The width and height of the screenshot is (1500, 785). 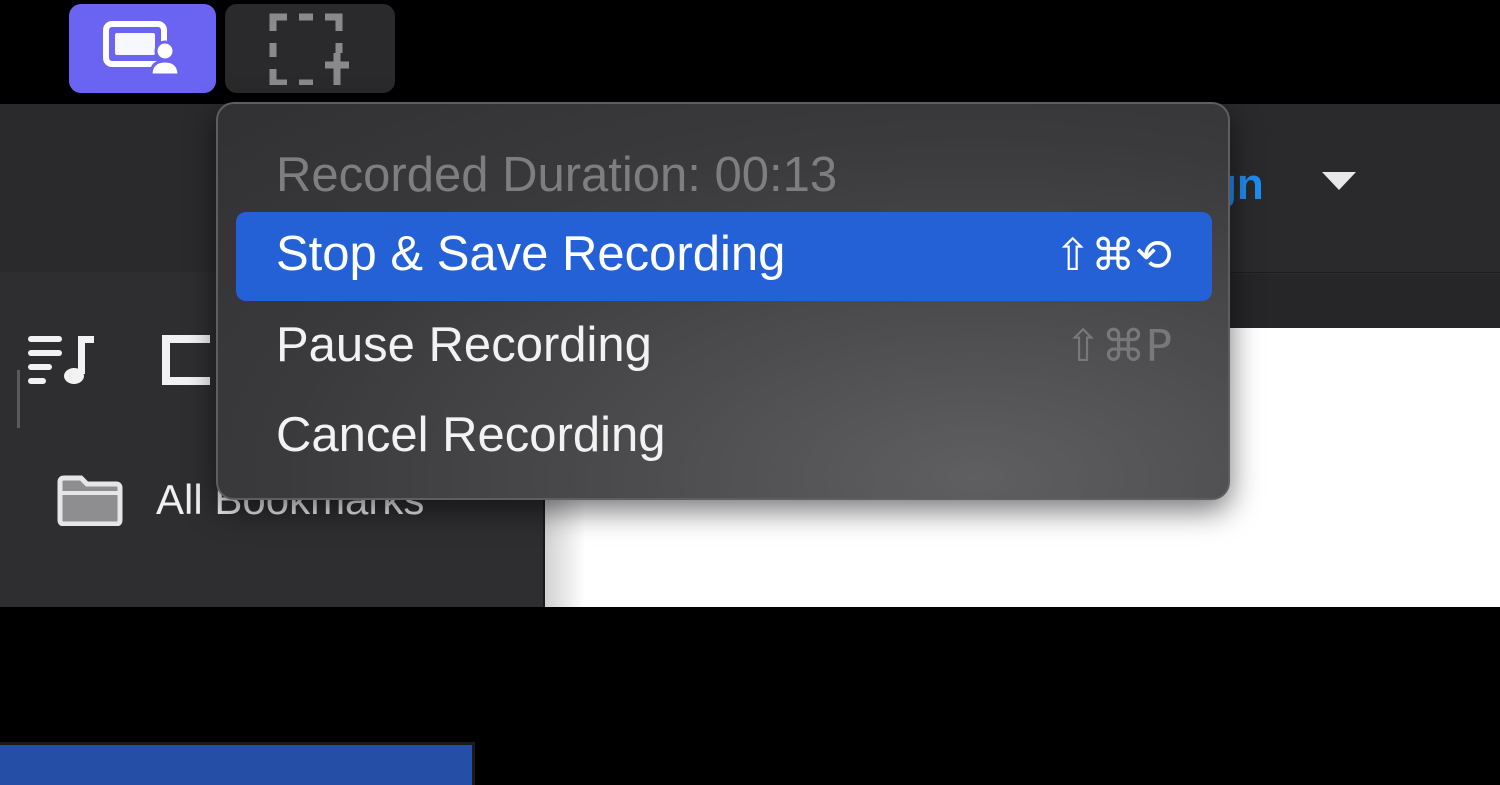 I want to click on region-capture-button, so click(x=310, y=48).